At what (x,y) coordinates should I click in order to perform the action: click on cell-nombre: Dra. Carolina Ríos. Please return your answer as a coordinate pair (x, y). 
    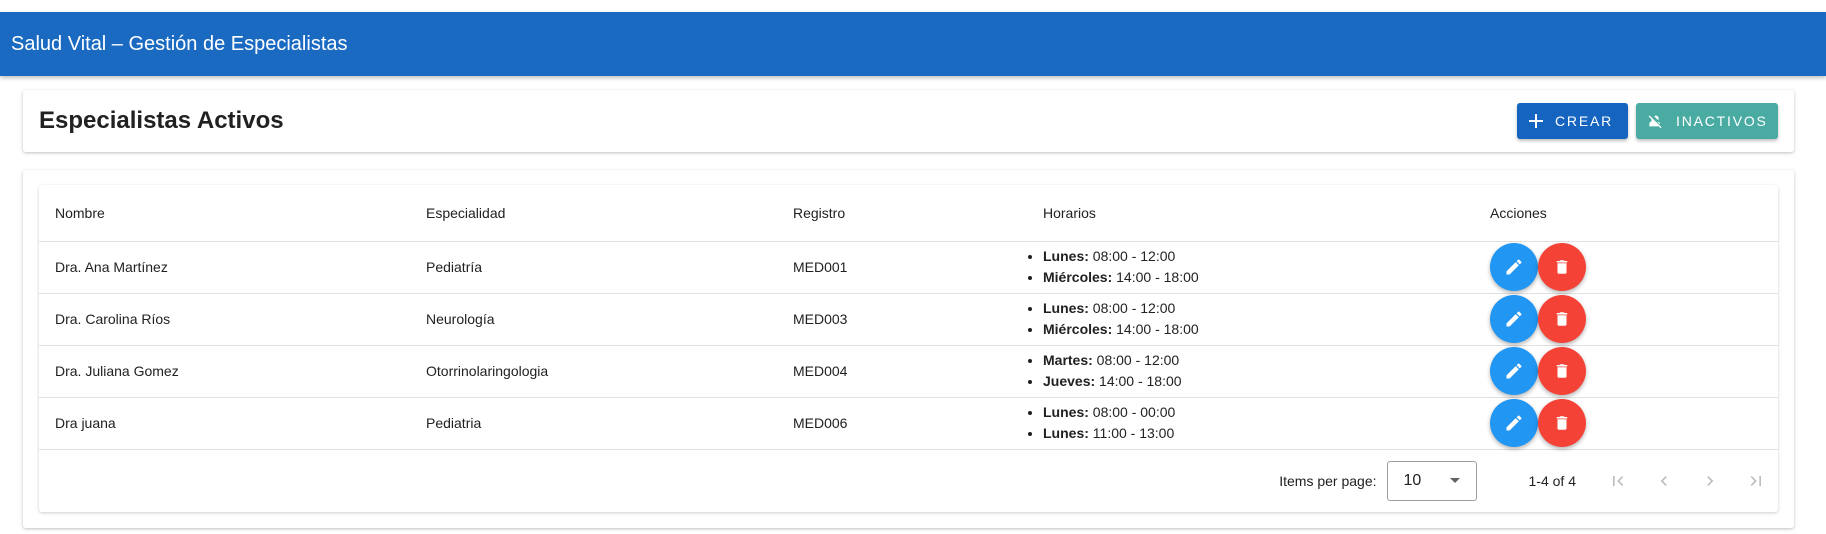
    Looking at the image, I should click on (224, 319).